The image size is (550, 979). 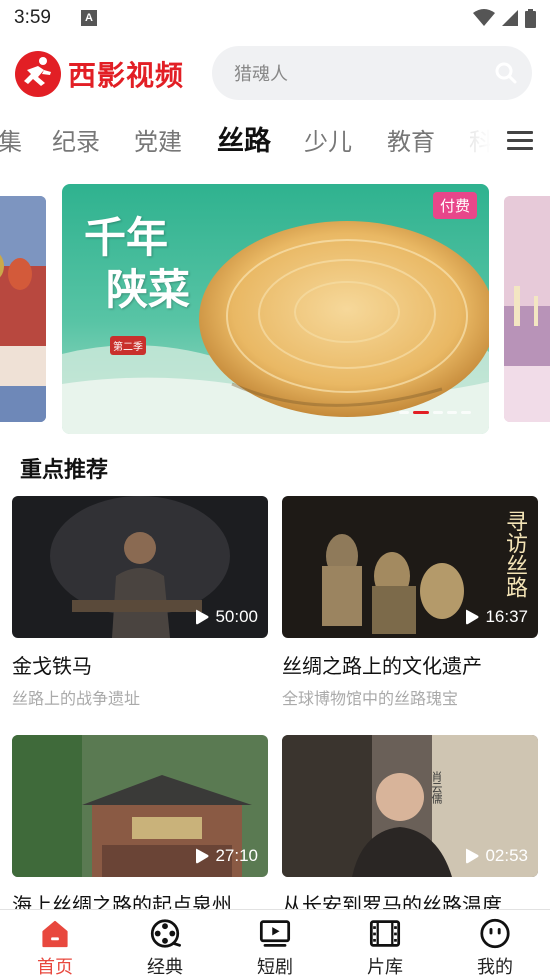 What do you see at coordinates (126, 237) in the screenshot?
I see `banner-title-line1: 千年` at bounding box center [126, 237].